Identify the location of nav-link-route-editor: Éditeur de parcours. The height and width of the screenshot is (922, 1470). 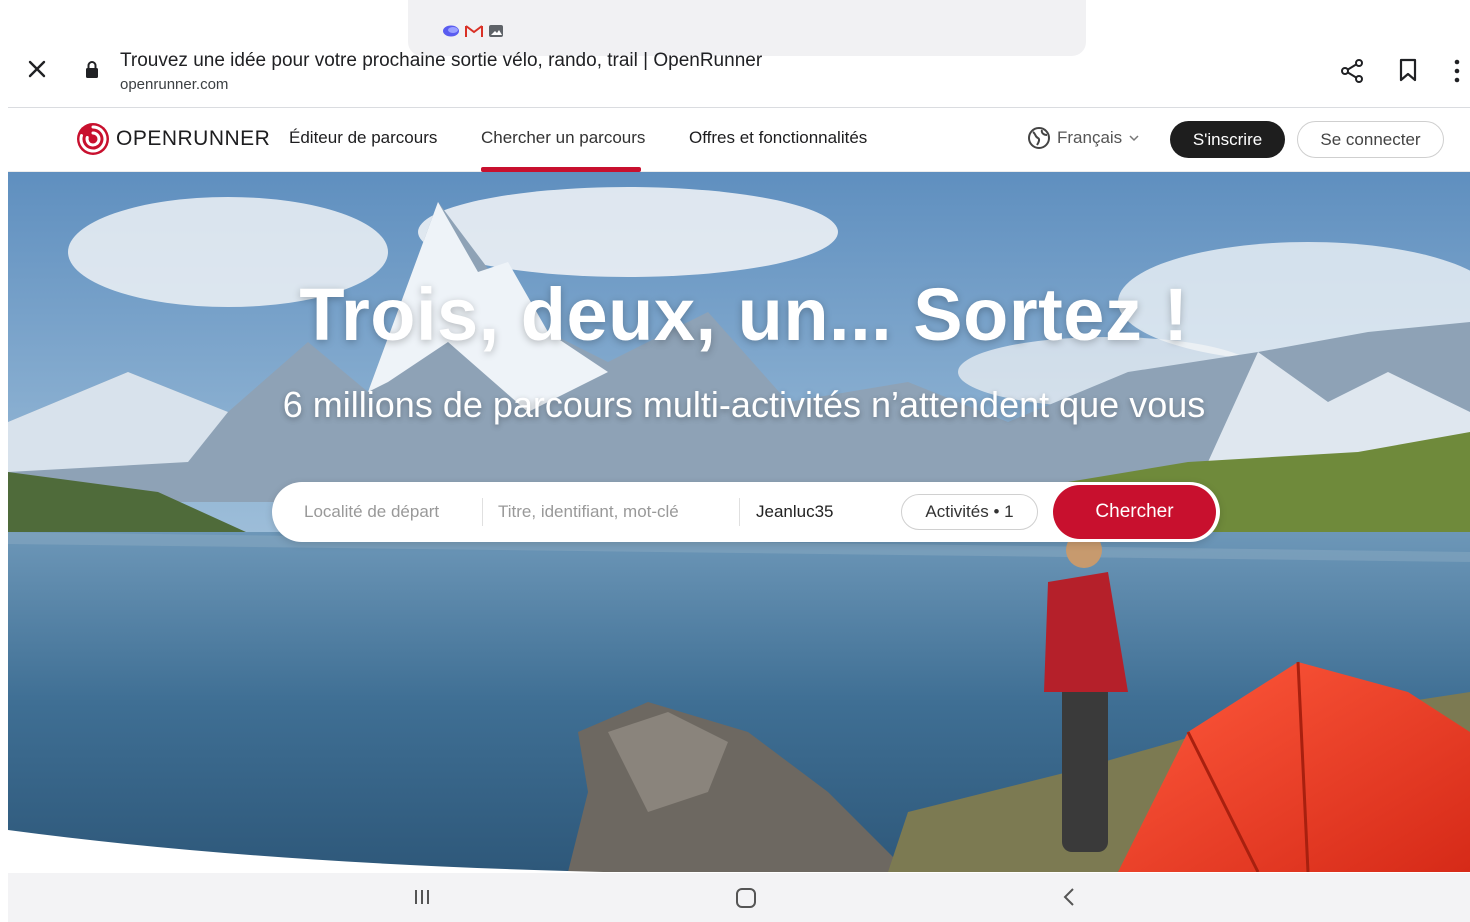
(363, 138).